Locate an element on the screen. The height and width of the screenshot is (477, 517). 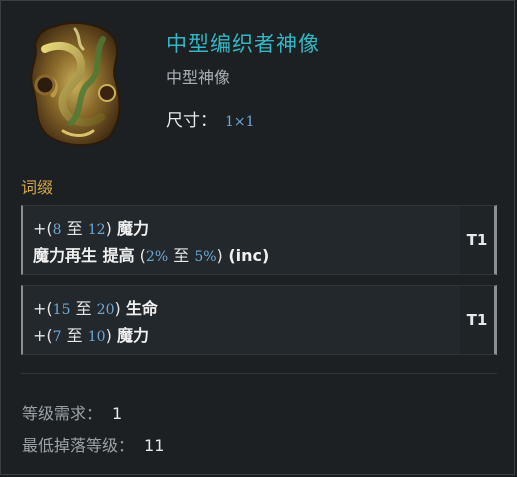
affix-line: +(8 至 12) 魔力 is located at coordinates (91, 228).